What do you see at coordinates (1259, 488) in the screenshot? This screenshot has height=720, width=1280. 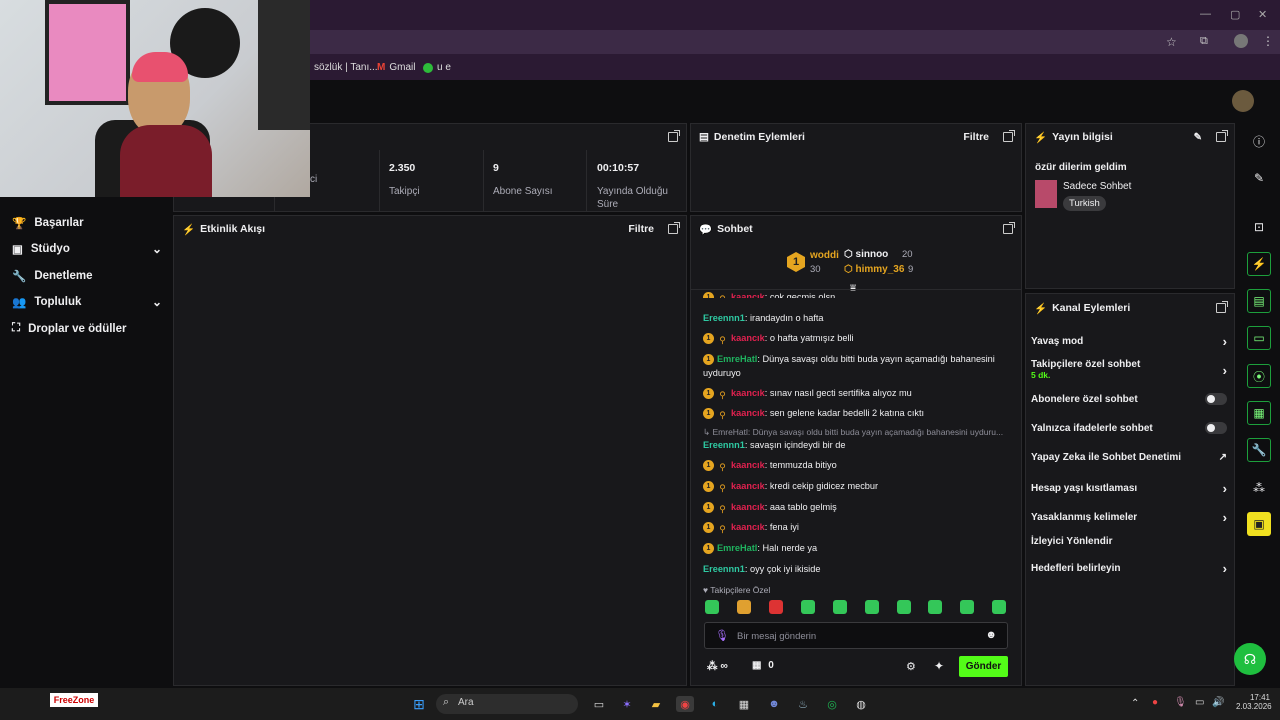 I see `points-icon: ⁂` at bounding box center [1259, 488].